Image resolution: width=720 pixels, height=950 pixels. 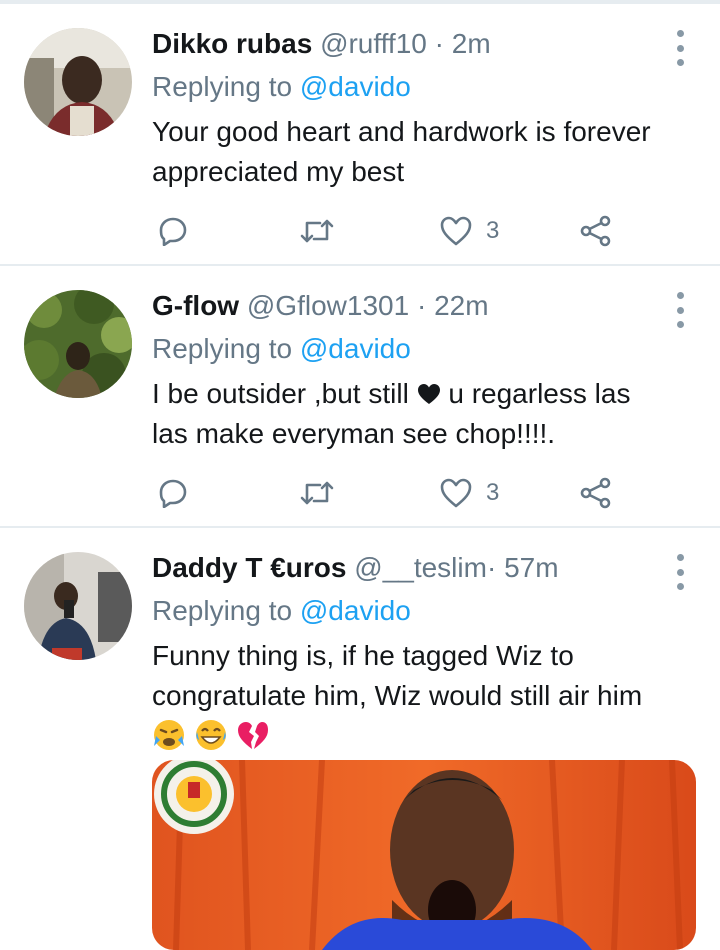 I want to click on tweet-text-line: I be outsider ,but still u regarless las, so click(x=424, y=394).